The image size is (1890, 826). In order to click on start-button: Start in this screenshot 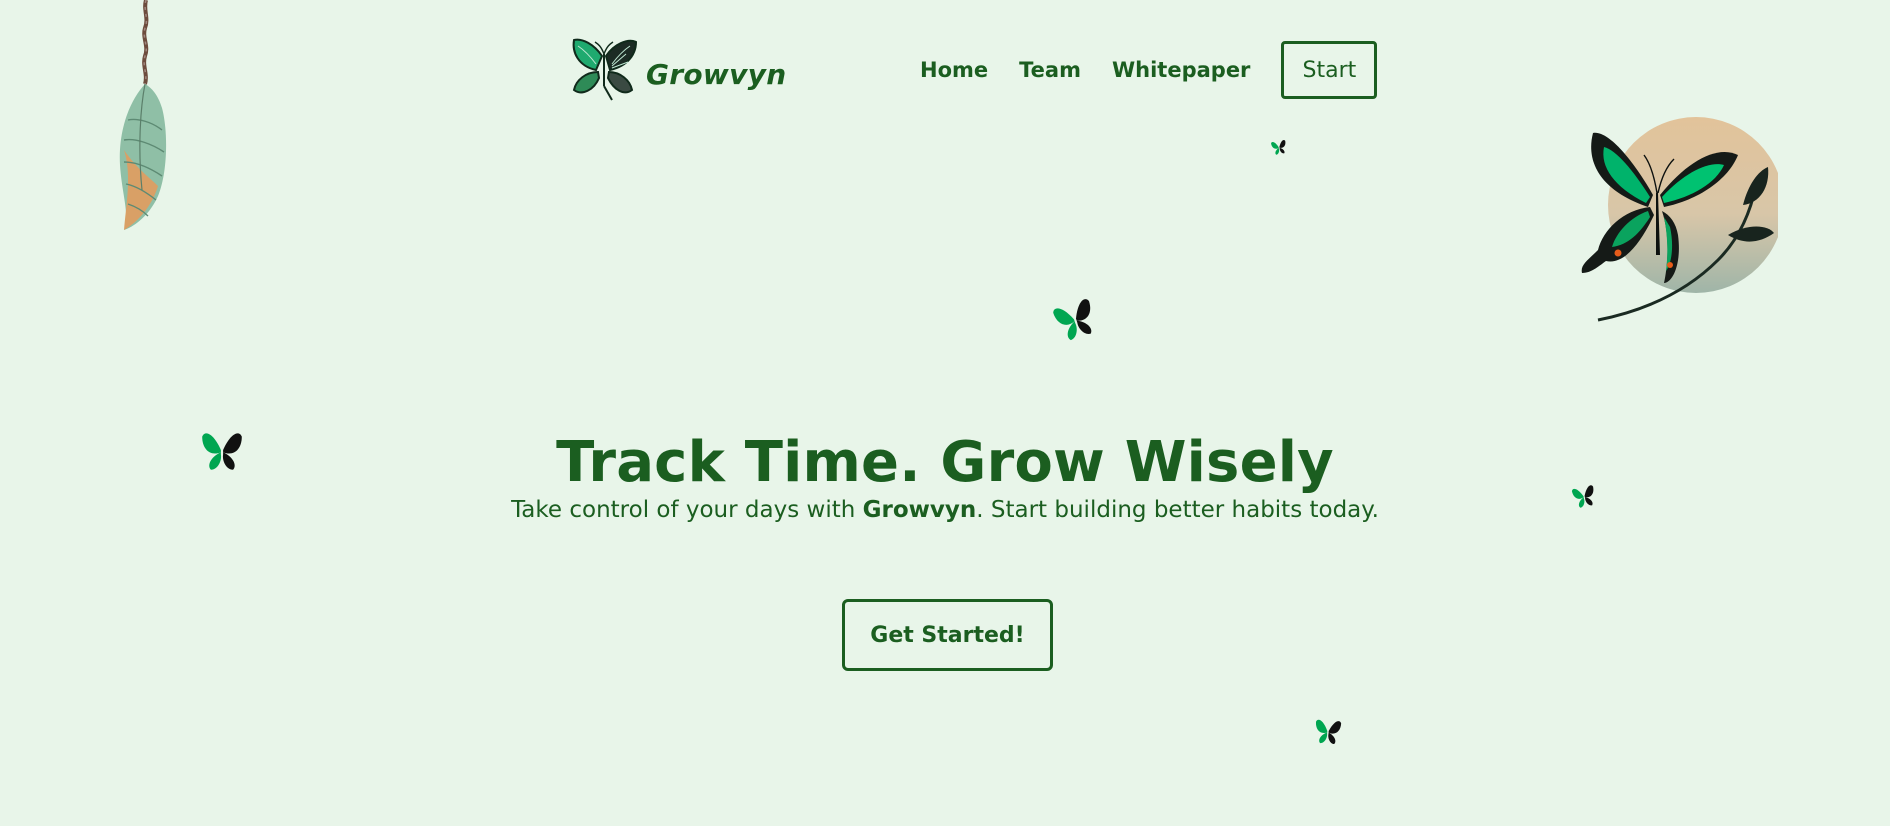, I will do `click(1329, 70)`.